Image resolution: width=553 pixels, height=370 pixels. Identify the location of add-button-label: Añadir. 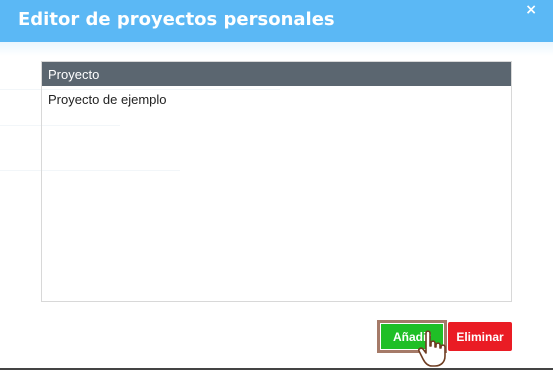
(412, 336).